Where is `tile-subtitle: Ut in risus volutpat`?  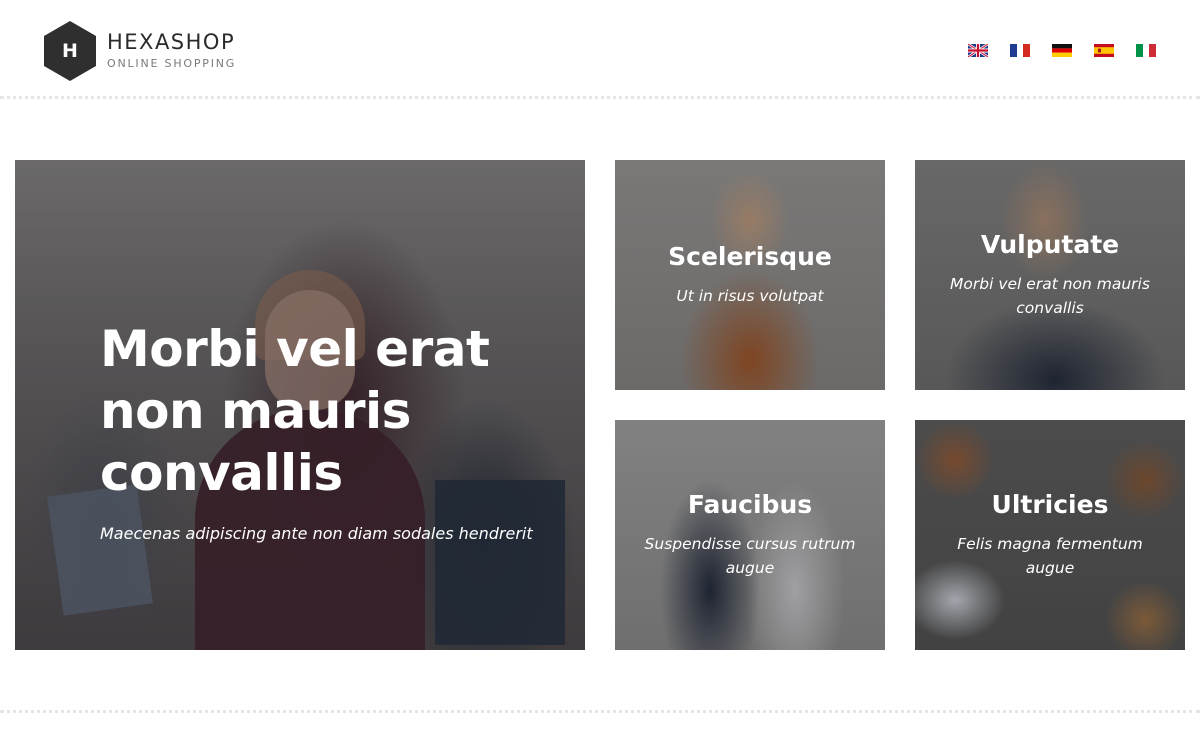
tile-subtitle: Ut in risus volutpat is located at coordinates (750, 296).